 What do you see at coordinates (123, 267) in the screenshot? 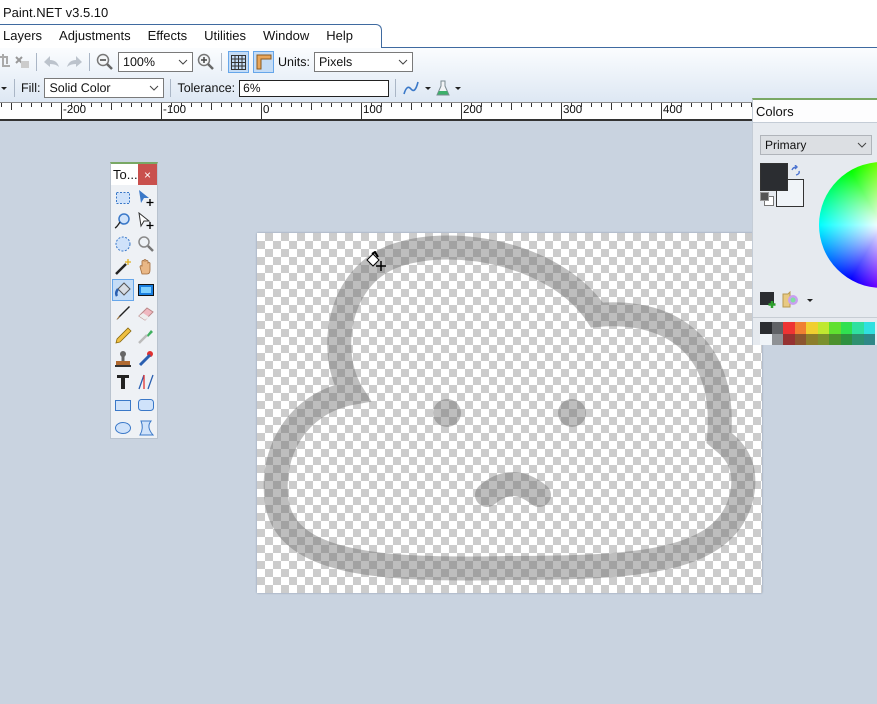
I see `magic-wand-icon` at bounding box center [123, 267].